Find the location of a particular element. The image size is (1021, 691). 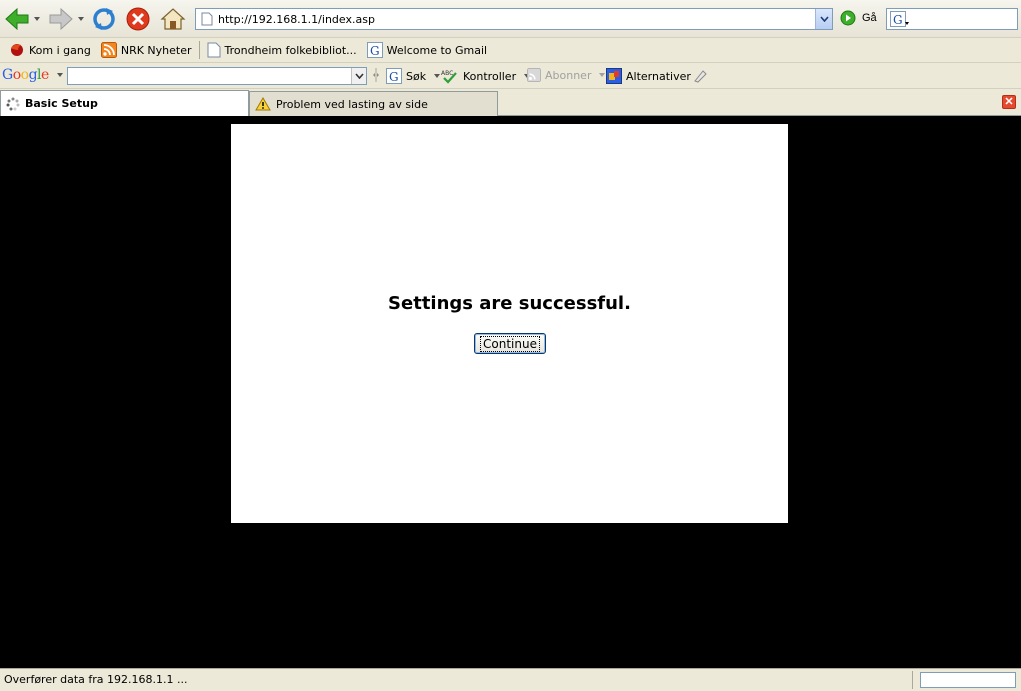

svg-text: ABC is located at coordinates (447, 73).